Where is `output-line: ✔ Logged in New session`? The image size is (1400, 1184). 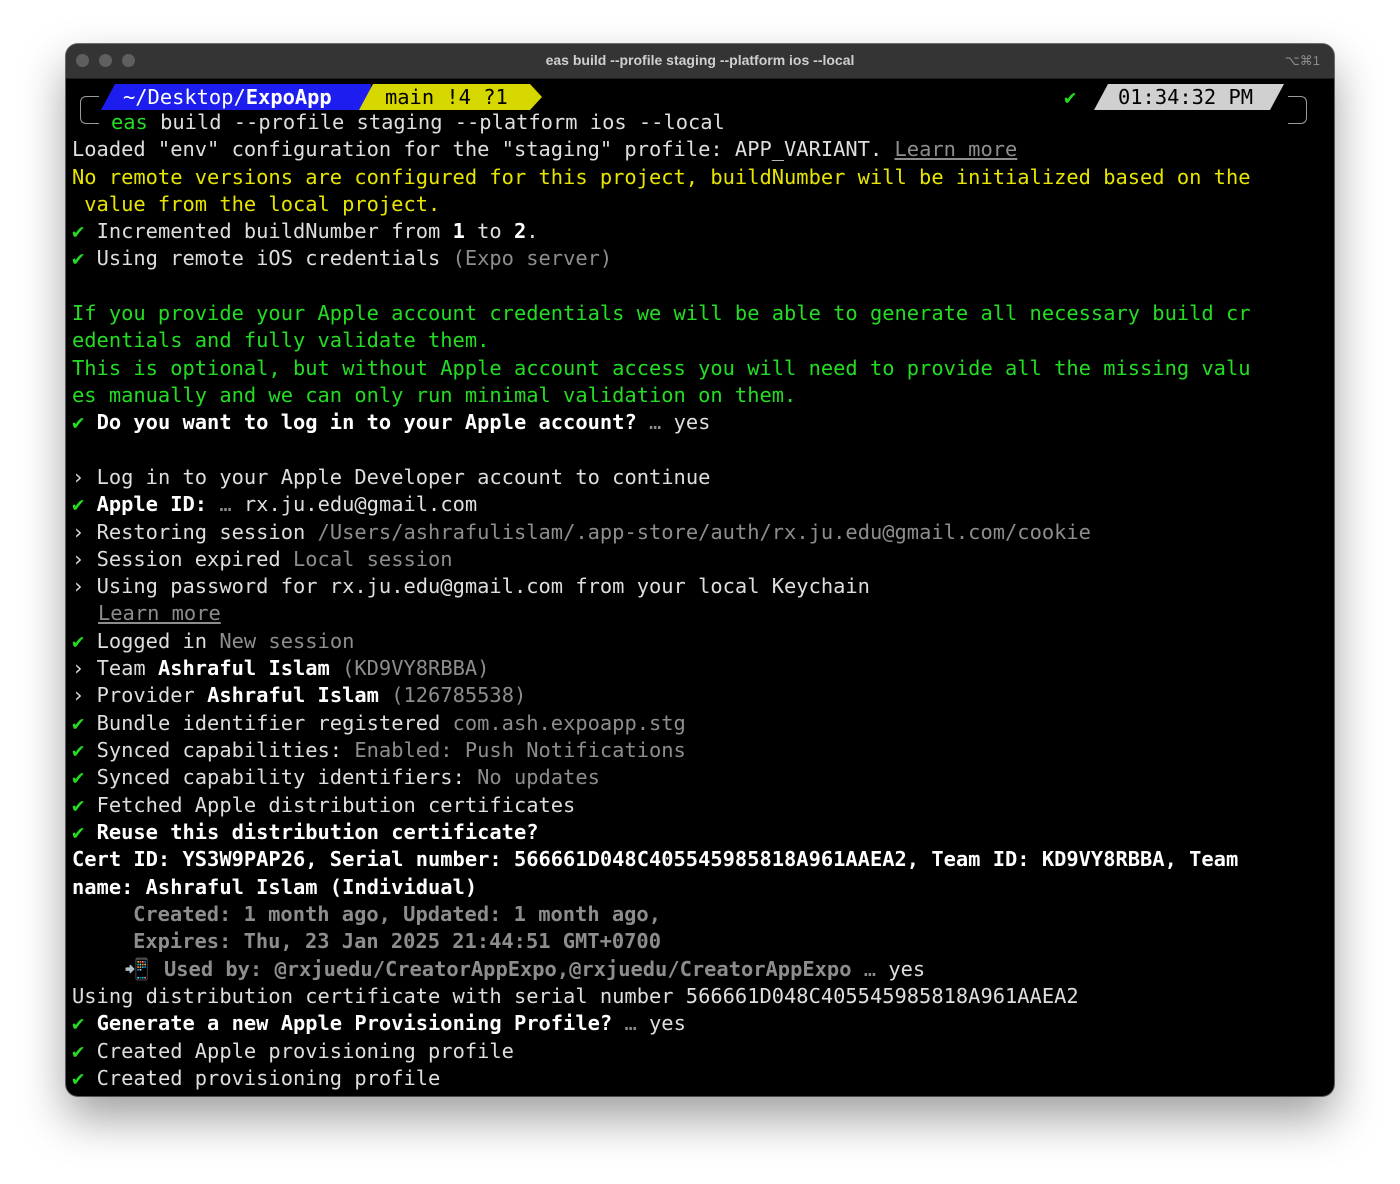 output-line: ✔ Logged in New session is located at coordinates (213, 641).